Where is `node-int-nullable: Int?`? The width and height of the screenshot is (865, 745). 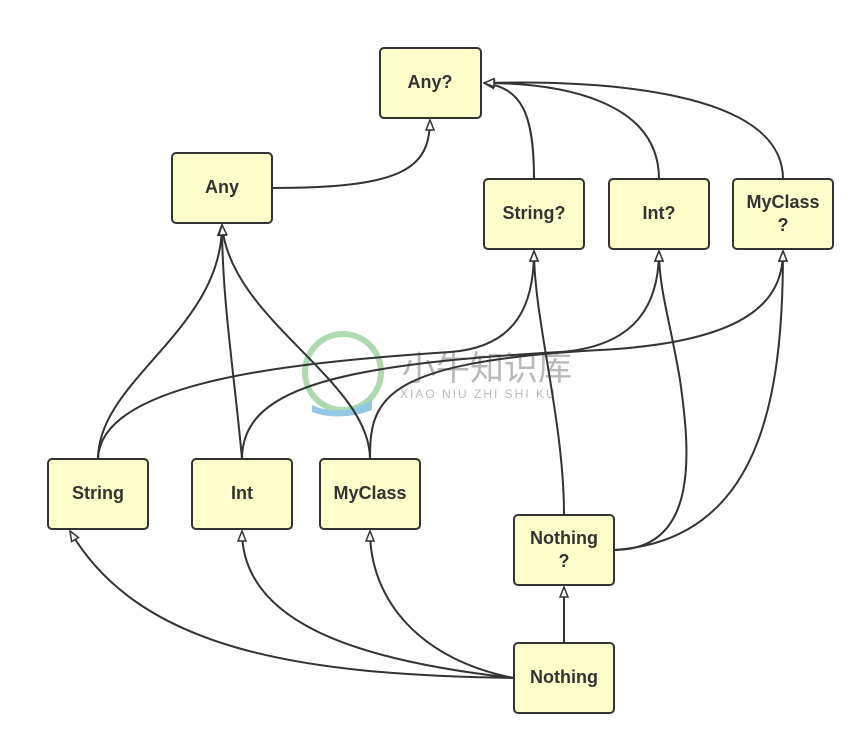
node-int-nullable: Int? is located at coordinates (659, 214).